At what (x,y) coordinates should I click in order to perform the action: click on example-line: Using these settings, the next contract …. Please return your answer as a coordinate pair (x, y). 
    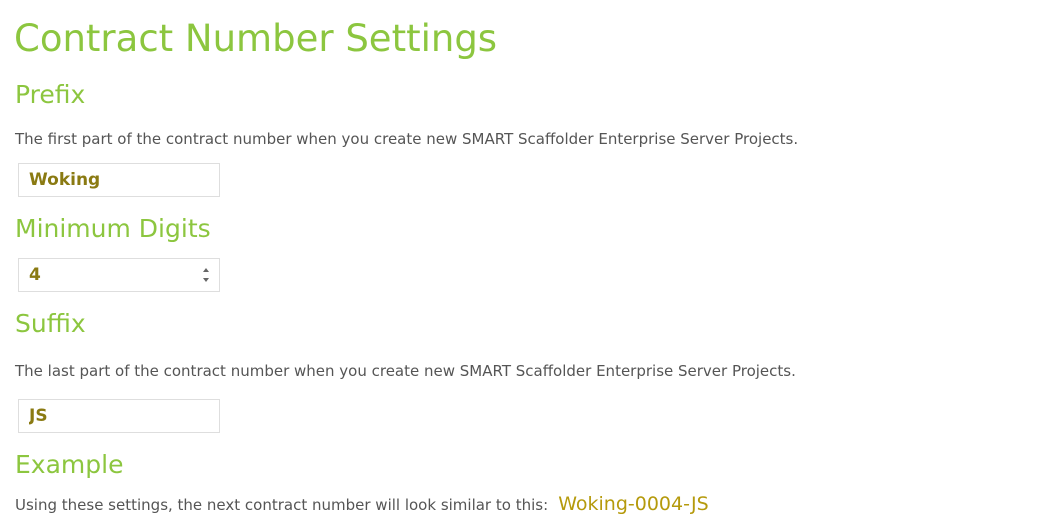
    Looking at the image, I should click on (362, 504).